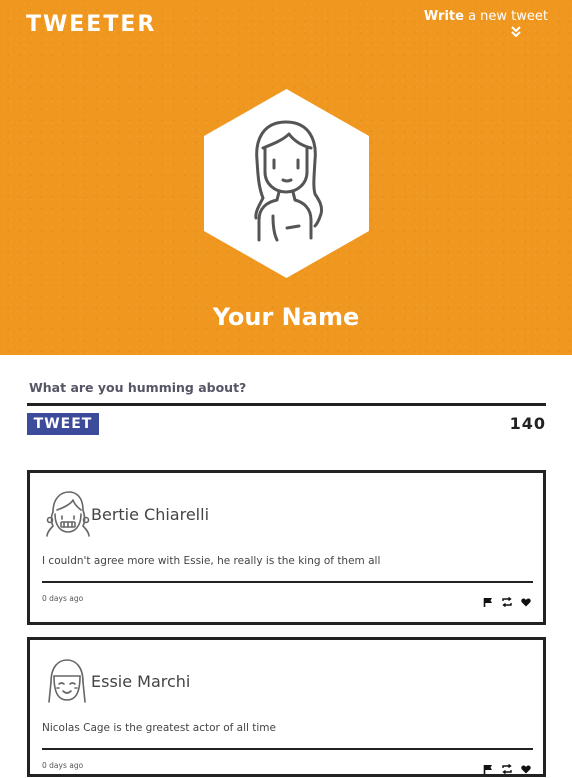 Image resolution: width=572 pixels, height=778 pixels. Describe the element at coordinates (140, 681) in the screenshot. I see `tweet-author: Essie Marchi` at that location.